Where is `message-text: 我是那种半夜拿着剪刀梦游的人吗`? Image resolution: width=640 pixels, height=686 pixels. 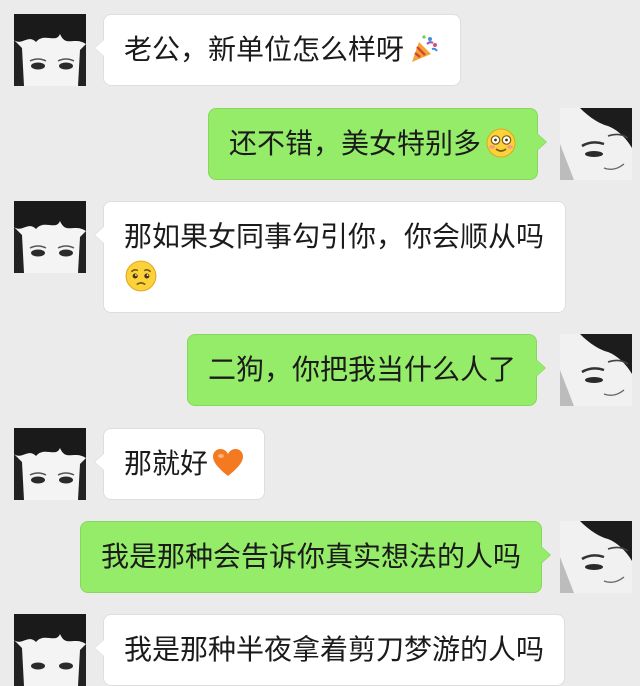 message-text: 我是那种半夜拿着剪刀梦游的人吗 is located at coordinates (334, 649).